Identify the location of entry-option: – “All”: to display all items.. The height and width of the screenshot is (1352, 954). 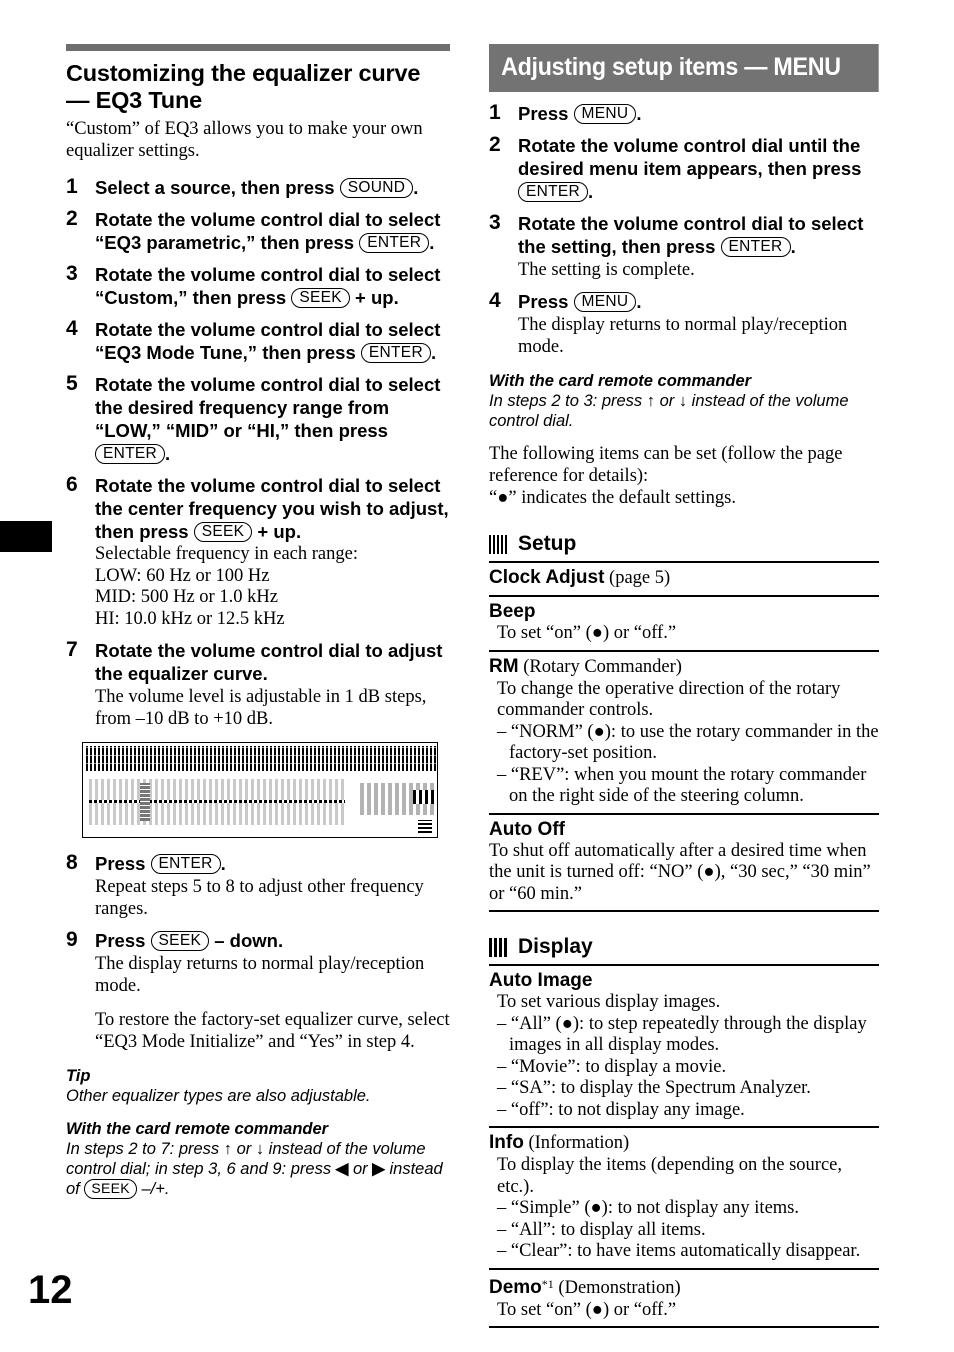
(601, 1229).